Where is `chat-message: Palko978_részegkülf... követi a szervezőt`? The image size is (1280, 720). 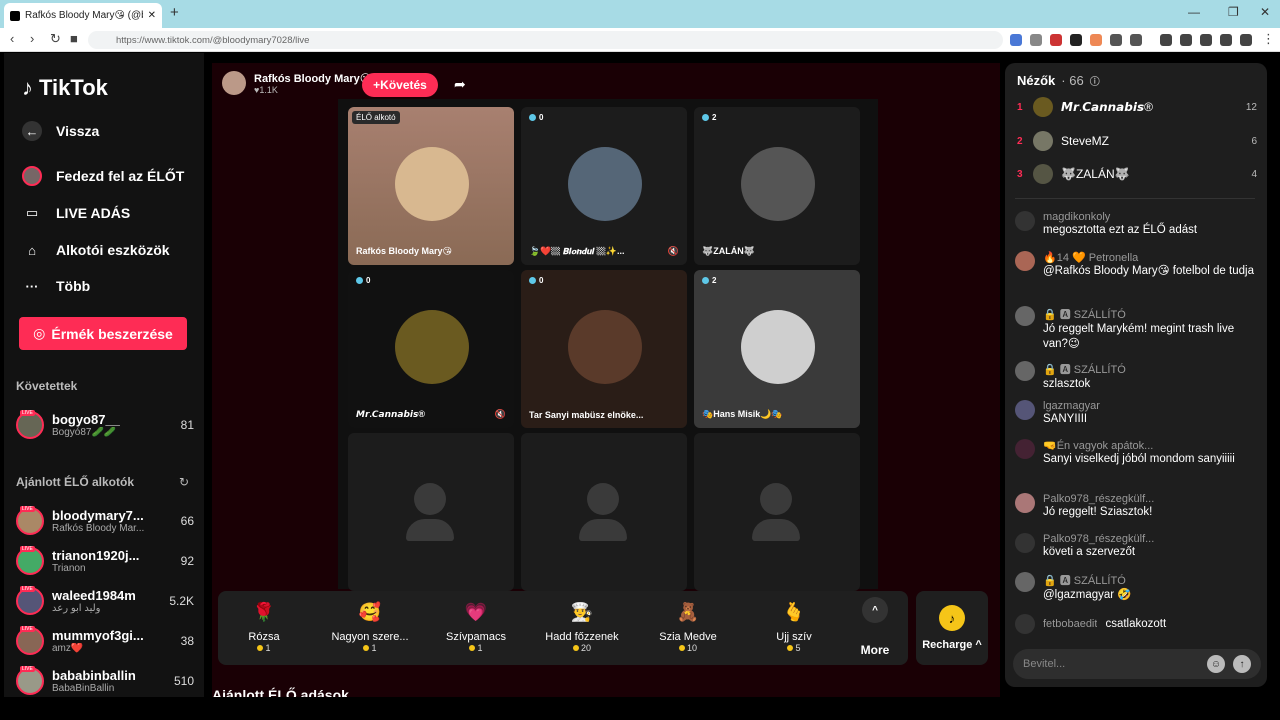
chat-message: Palko978_részegkülf... követi a szervezőt is located at coordinates (1135, 546).